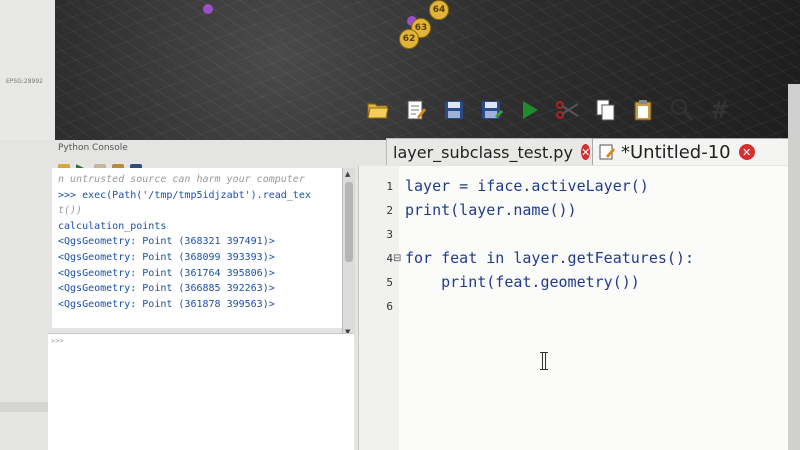  I want to click on horizontal-scrollbar, so click(24, 407).